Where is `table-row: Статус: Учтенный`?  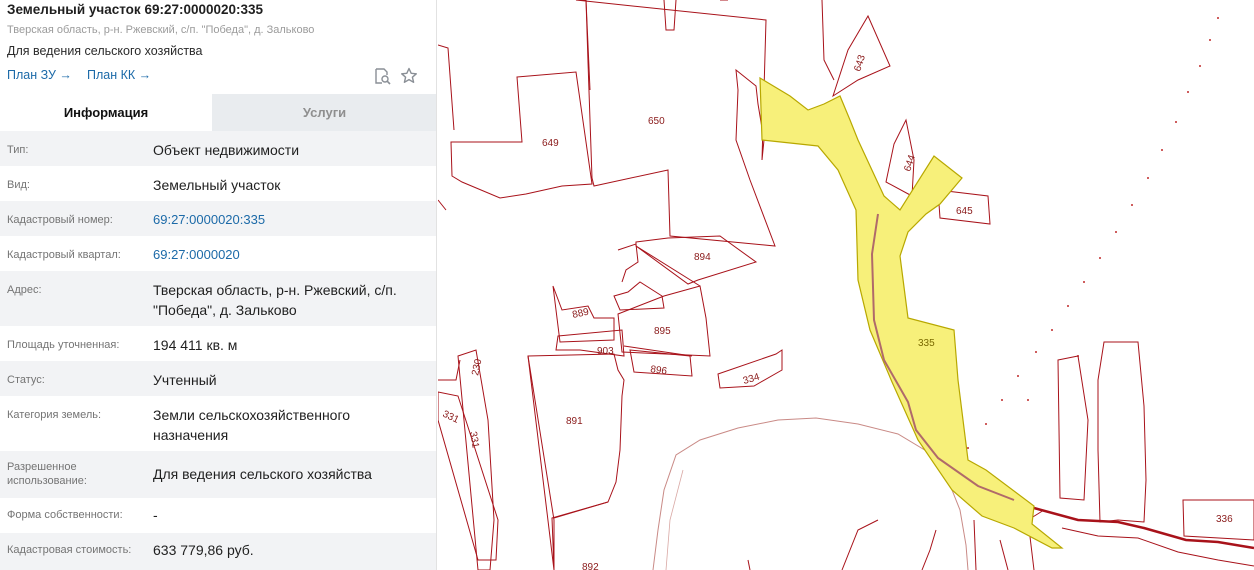
table-row: Статус: Учтенный is located at coordinates (218, 378).